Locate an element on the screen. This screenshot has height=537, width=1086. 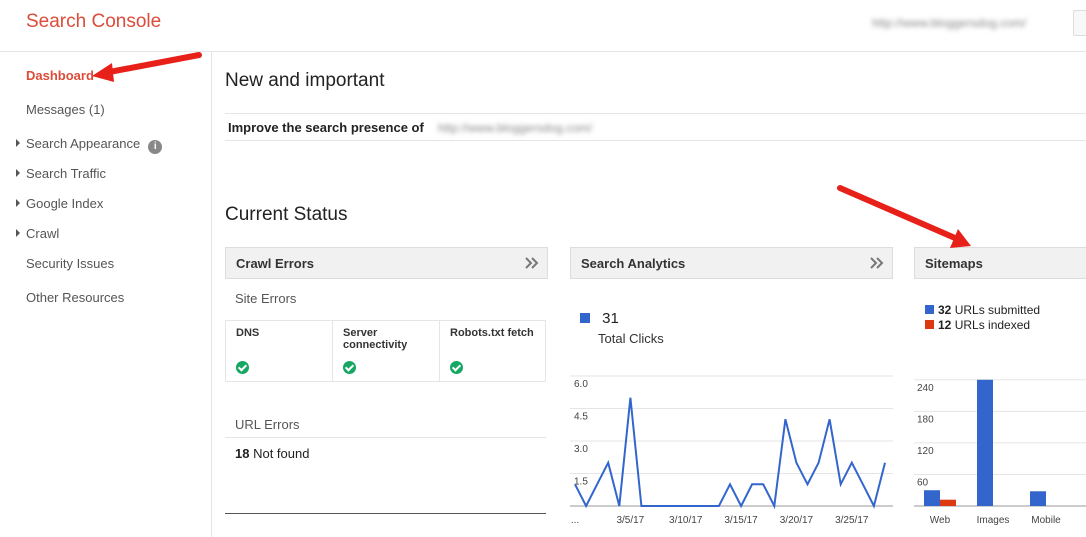
bar-images-submitted is located at coordinates (985, 442).